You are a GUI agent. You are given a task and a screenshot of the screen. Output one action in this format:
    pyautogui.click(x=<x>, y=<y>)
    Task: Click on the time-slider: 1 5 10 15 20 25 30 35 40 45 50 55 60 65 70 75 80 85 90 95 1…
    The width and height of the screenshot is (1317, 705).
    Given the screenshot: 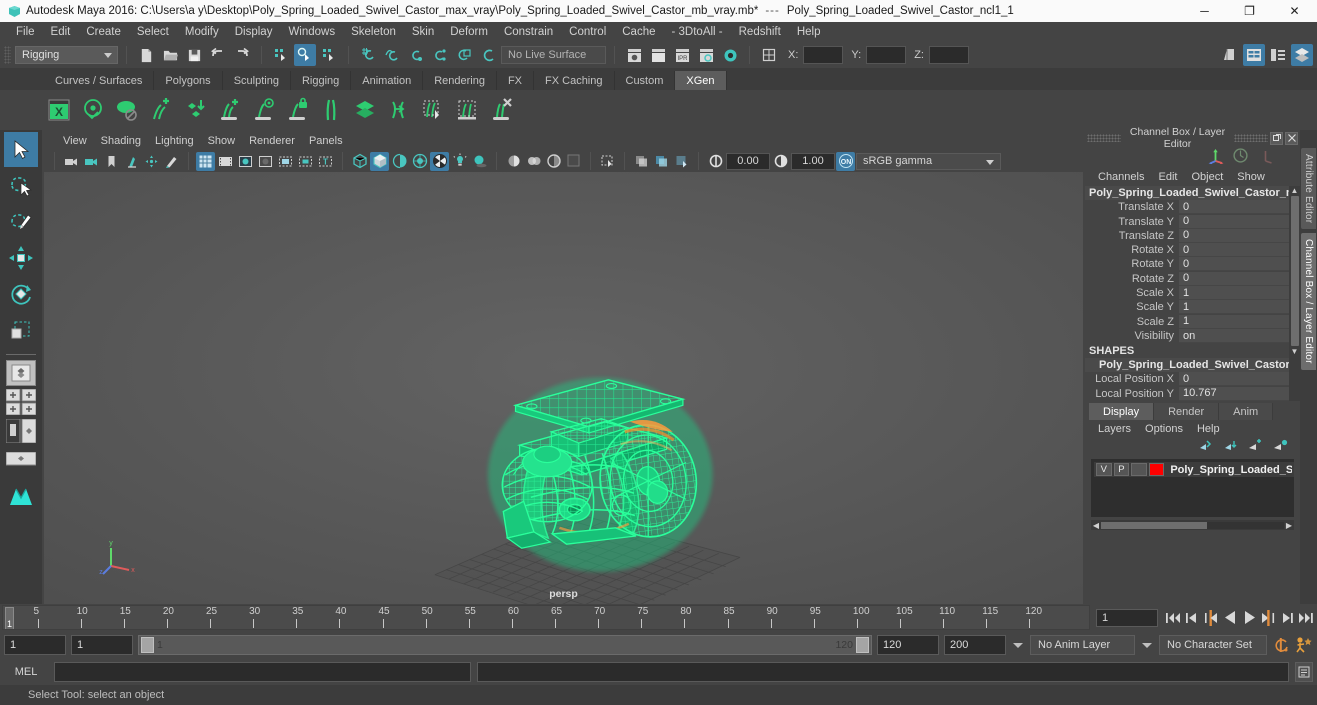 What is the action you would take?
    pyautogui.click(x=546, y=617)
    